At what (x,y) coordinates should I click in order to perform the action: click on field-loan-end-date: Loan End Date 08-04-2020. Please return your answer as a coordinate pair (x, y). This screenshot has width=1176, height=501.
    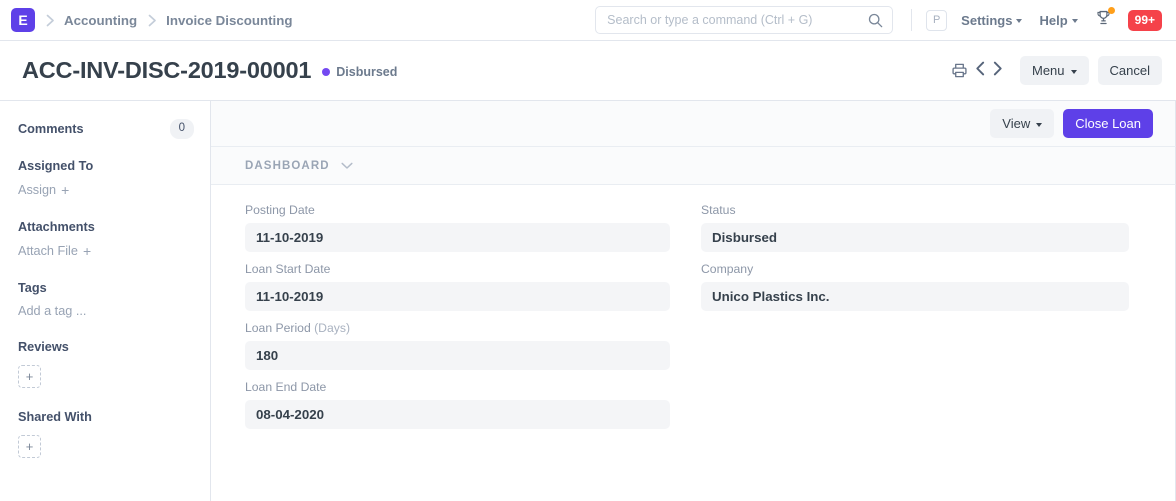
    Looking at the image, I should click on (459, 404).